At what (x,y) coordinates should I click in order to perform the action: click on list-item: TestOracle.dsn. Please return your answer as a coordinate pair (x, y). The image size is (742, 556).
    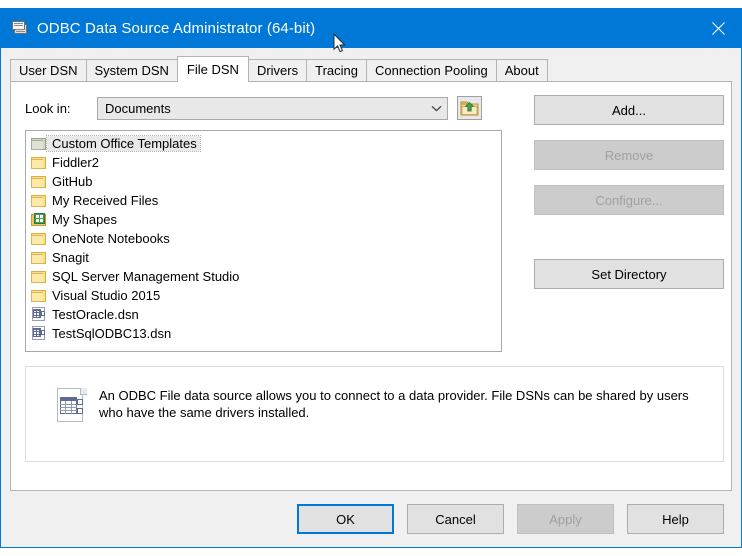
    Looking at the image, I should click on (142, 314).